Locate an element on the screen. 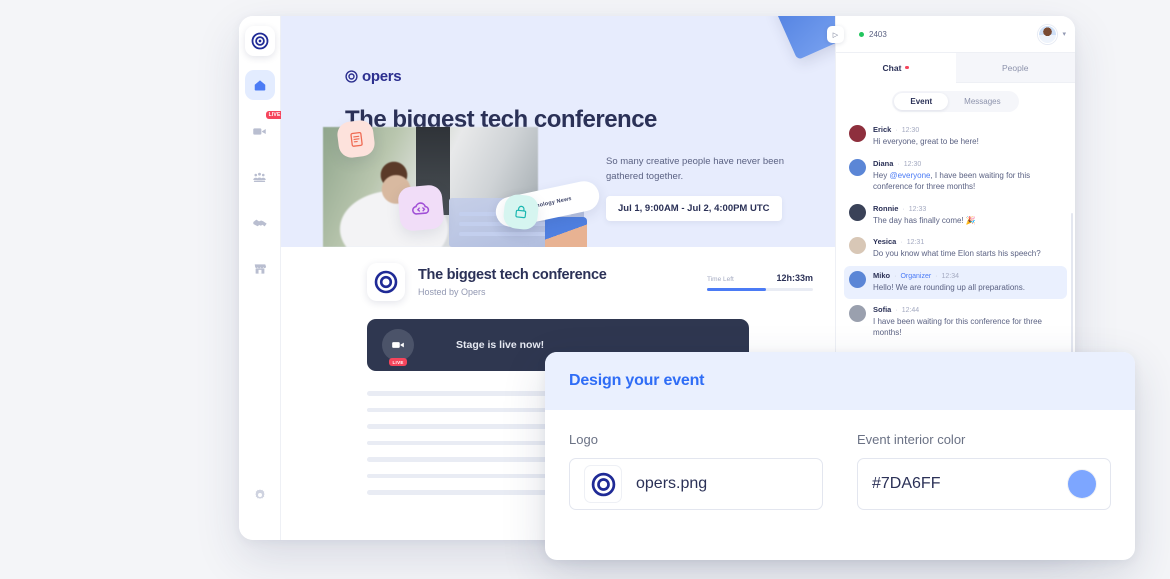 The width and height of the screenshot is (1170, 579). booth-icon is located at coordinates (260, 269).